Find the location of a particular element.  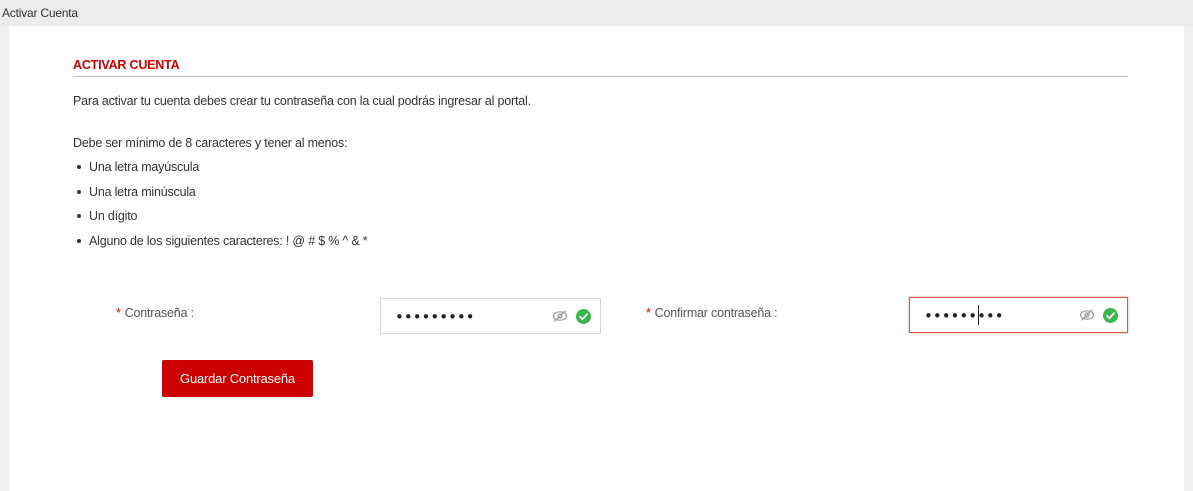

password-label: * Contraseña : is located at coordinates (155, 313).